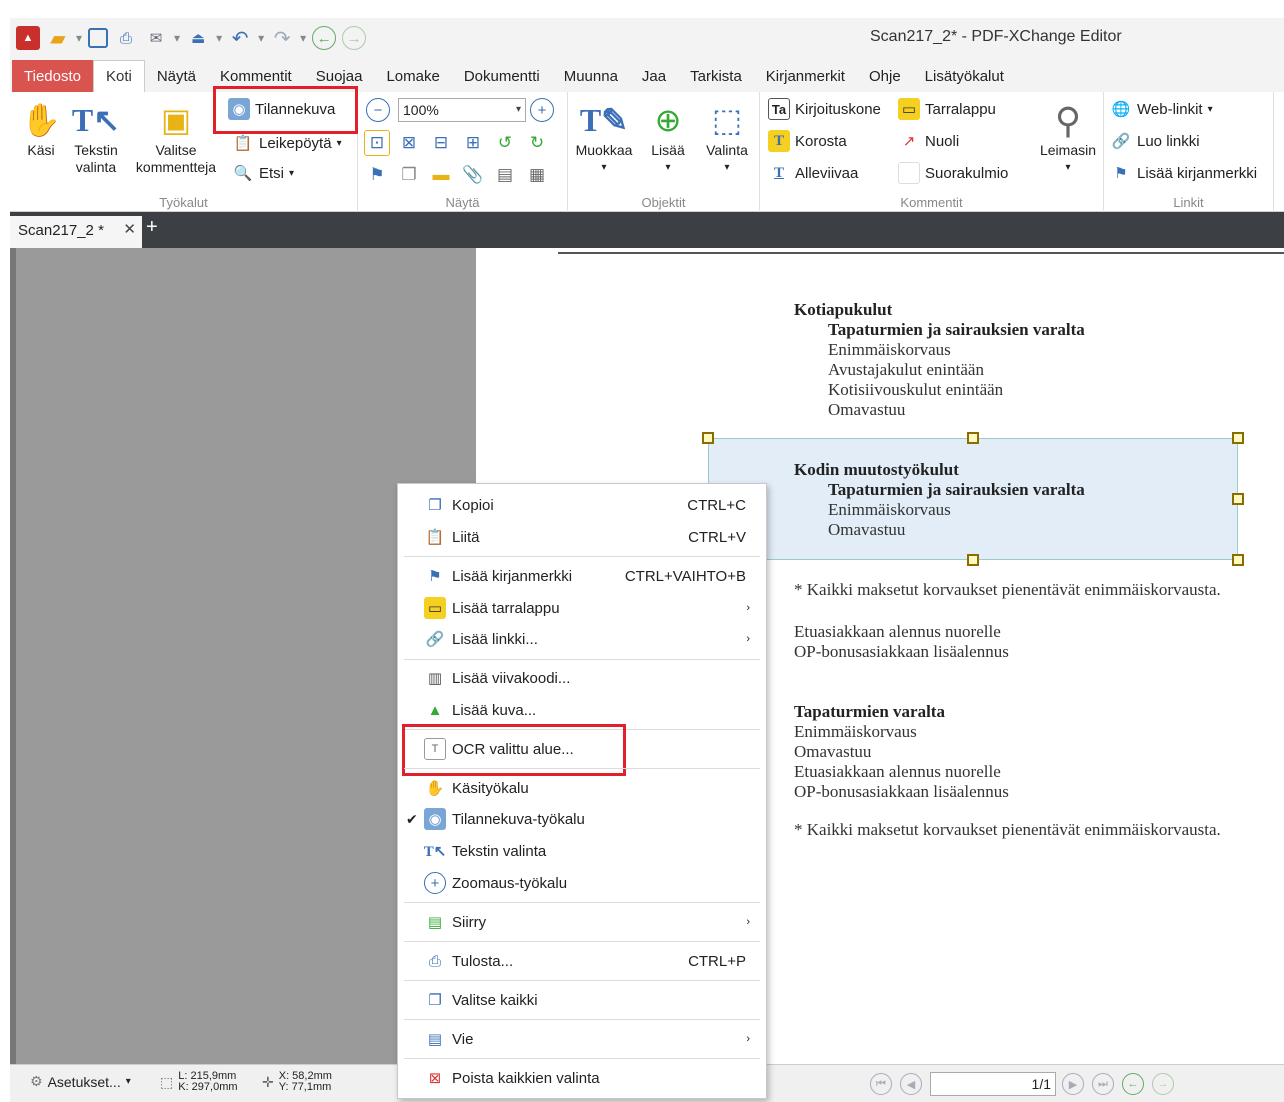 Image resolution: width=1284 pixels, height=1102 pixels. I want to click on redo-icon: ↷, so click(282, 38).